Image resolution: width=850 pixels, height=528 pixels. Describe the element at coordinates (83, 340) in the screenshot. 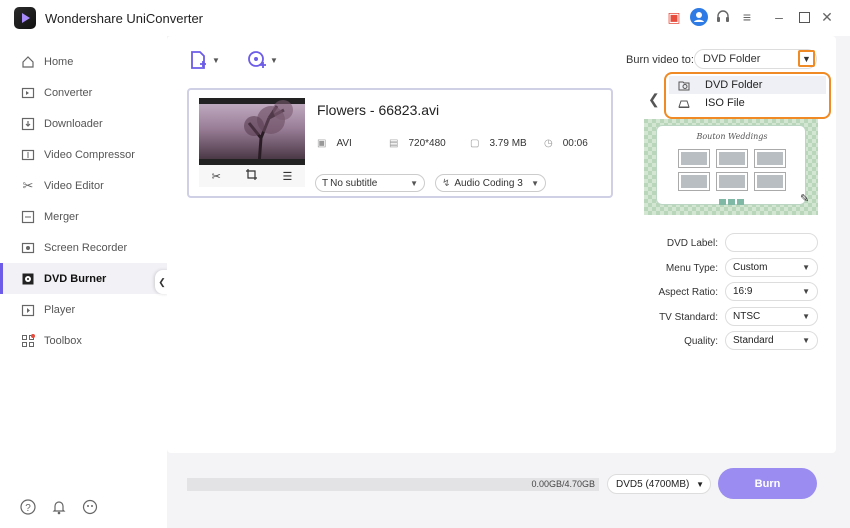

I see `sidebar-item-toolbox: Toolbox` at that location.